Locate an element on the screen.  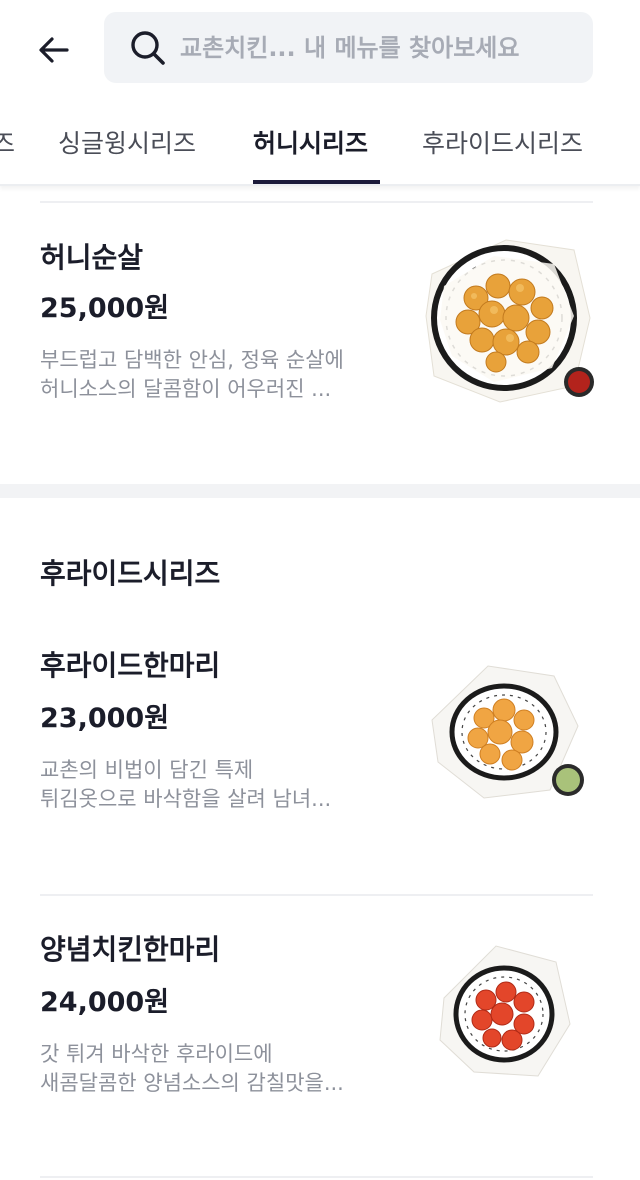
menu-item-name: 양념치킨한마리 is located at coordinates (130, 949).